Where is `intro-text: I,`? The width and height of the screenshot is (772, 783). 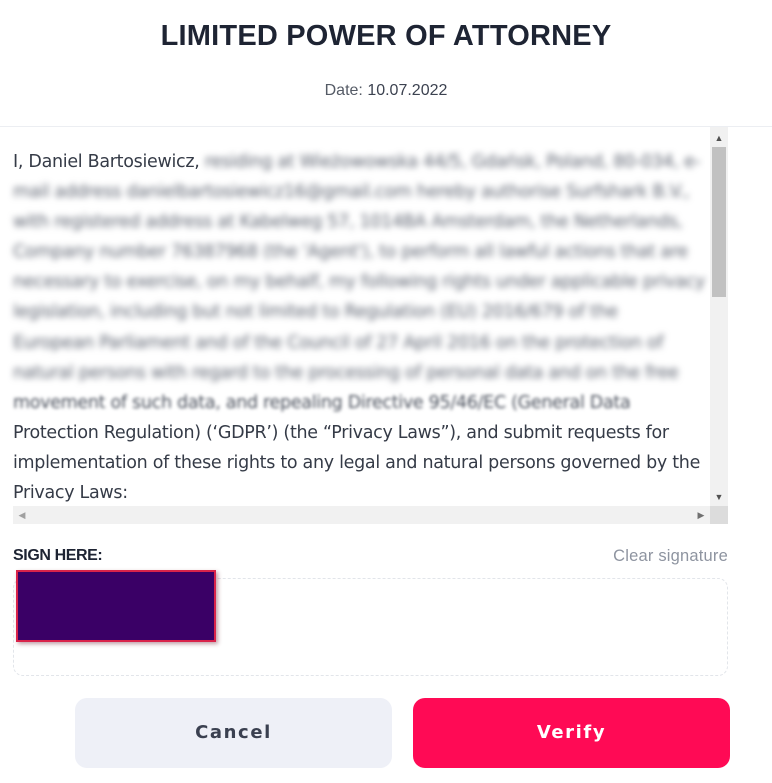 intro-text: I, is located at coordinates (21, 162).